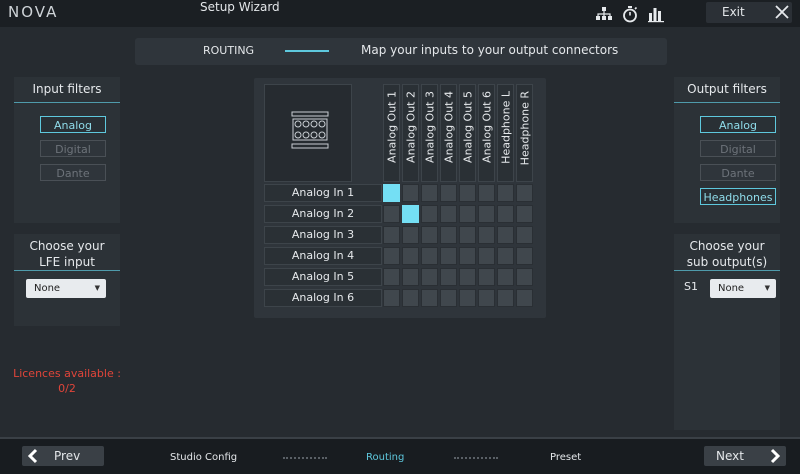  I want to click on output-filter-headphones: Headphones, so click(738, 196).